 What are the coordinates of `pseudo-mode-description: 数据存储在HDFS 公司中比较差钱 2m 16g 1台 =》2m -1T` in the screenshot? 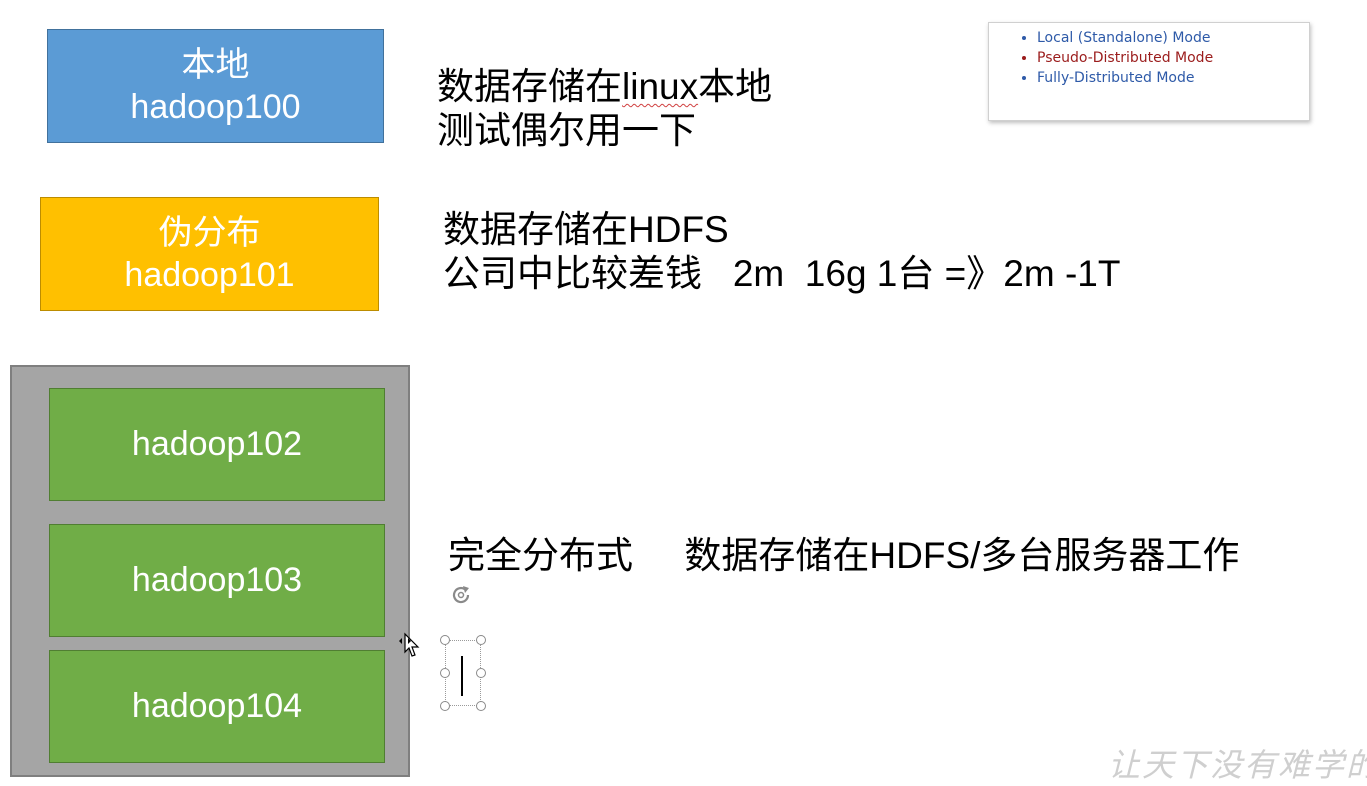 It's located at (781, 252).